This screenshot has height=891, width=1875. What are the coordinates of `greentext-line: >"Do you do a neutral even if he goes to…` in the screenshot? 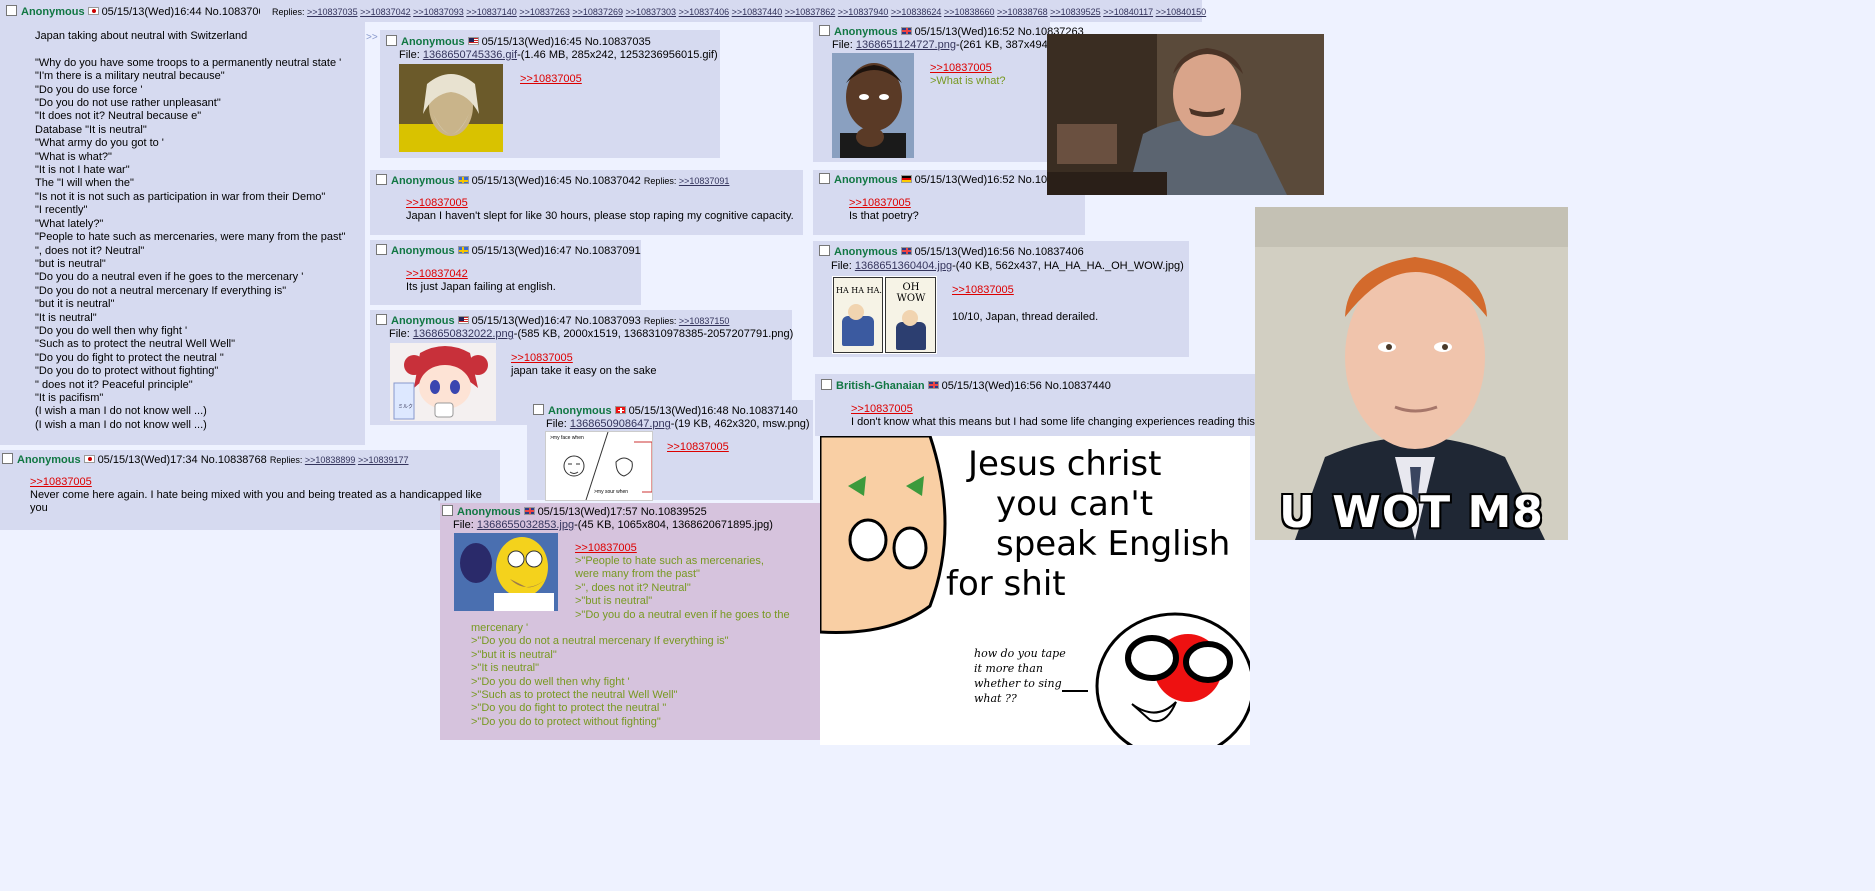 It's located at (682, 614).